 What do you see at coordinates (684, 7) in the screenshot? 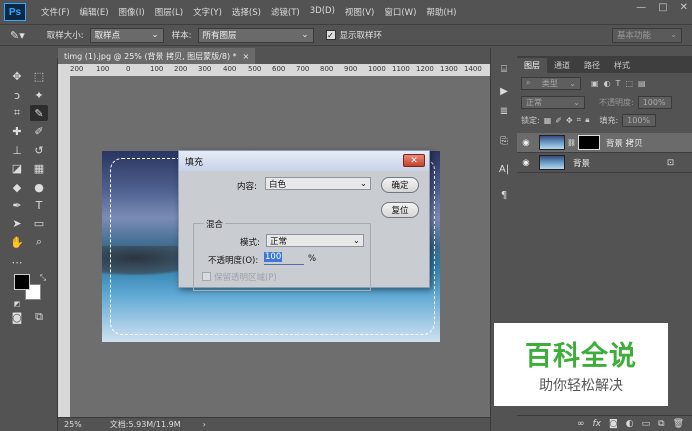
I see `close-window-button: ✕` at bounding box center [684, 7].